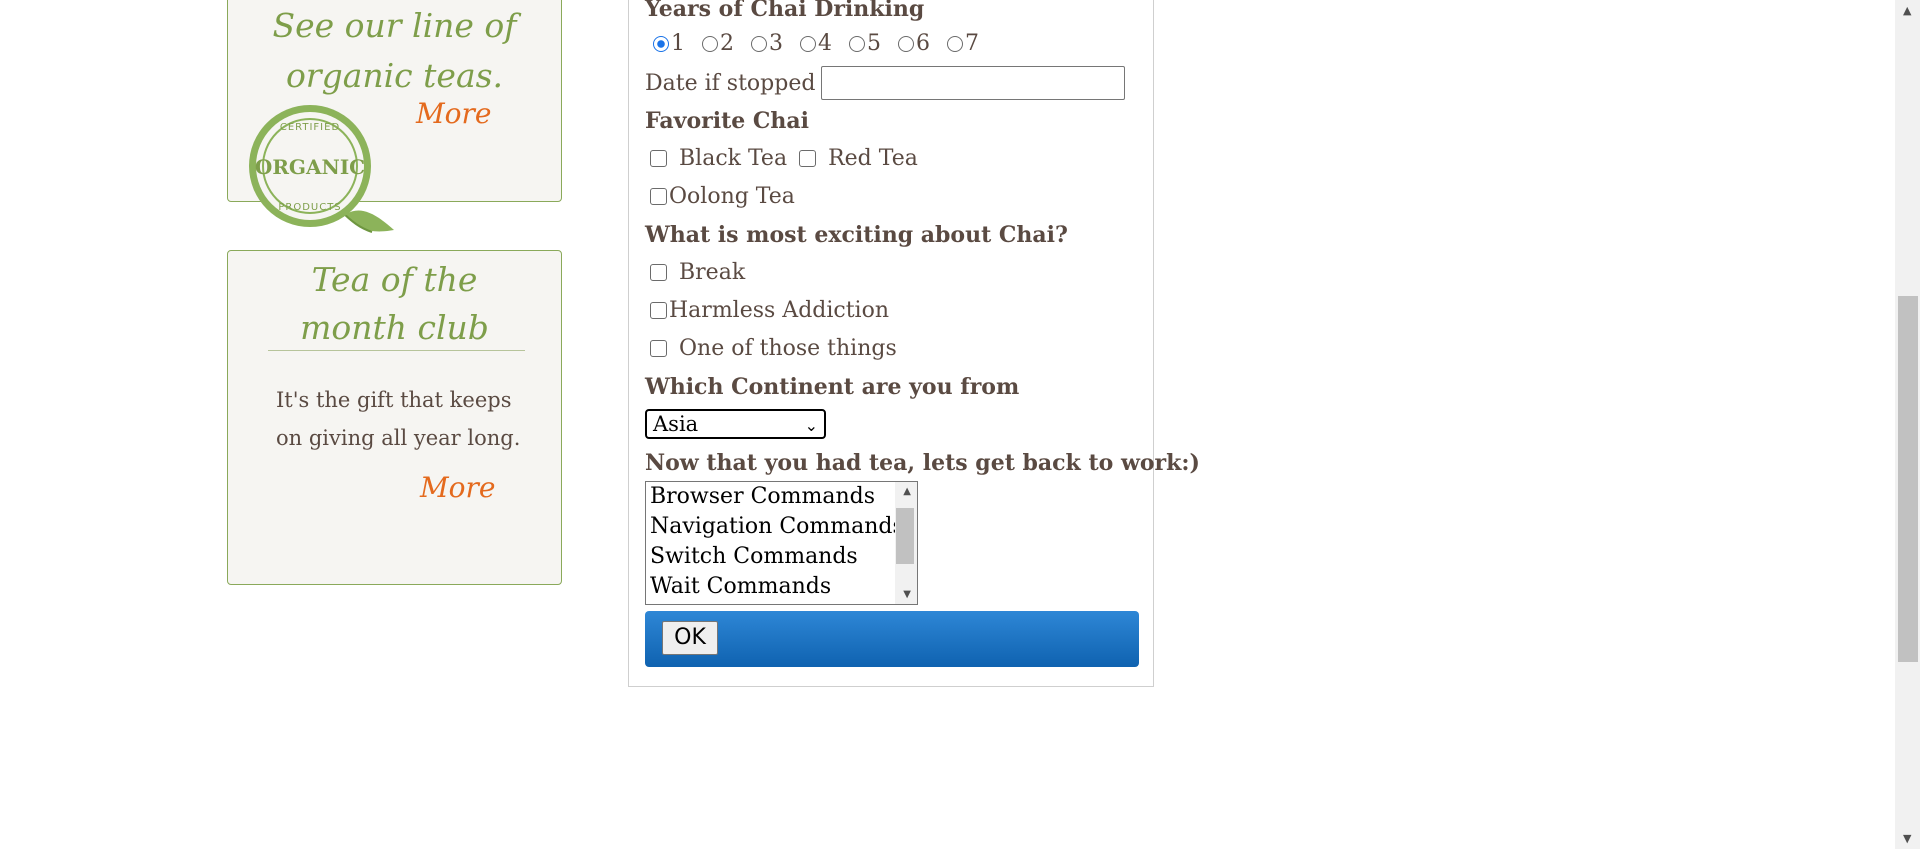 The width and height of the screenshot is (1920, 849). What do you see at coordinates (808, 43) in the screenshot?
I see `radio-4-button` at bounding box center [808, 43].